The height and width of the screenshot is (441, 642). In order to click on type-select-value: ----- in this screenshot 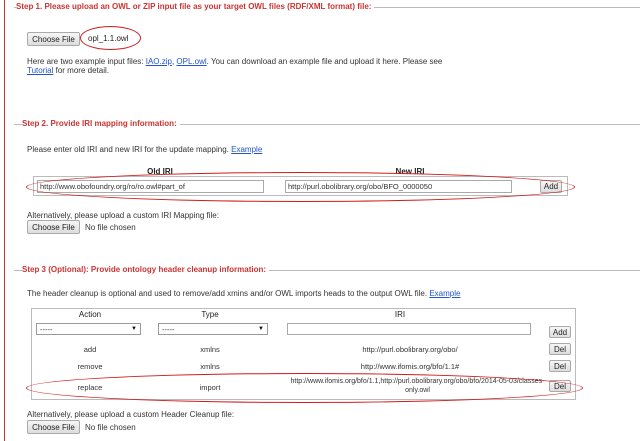, I will do `click(168, 329)`.